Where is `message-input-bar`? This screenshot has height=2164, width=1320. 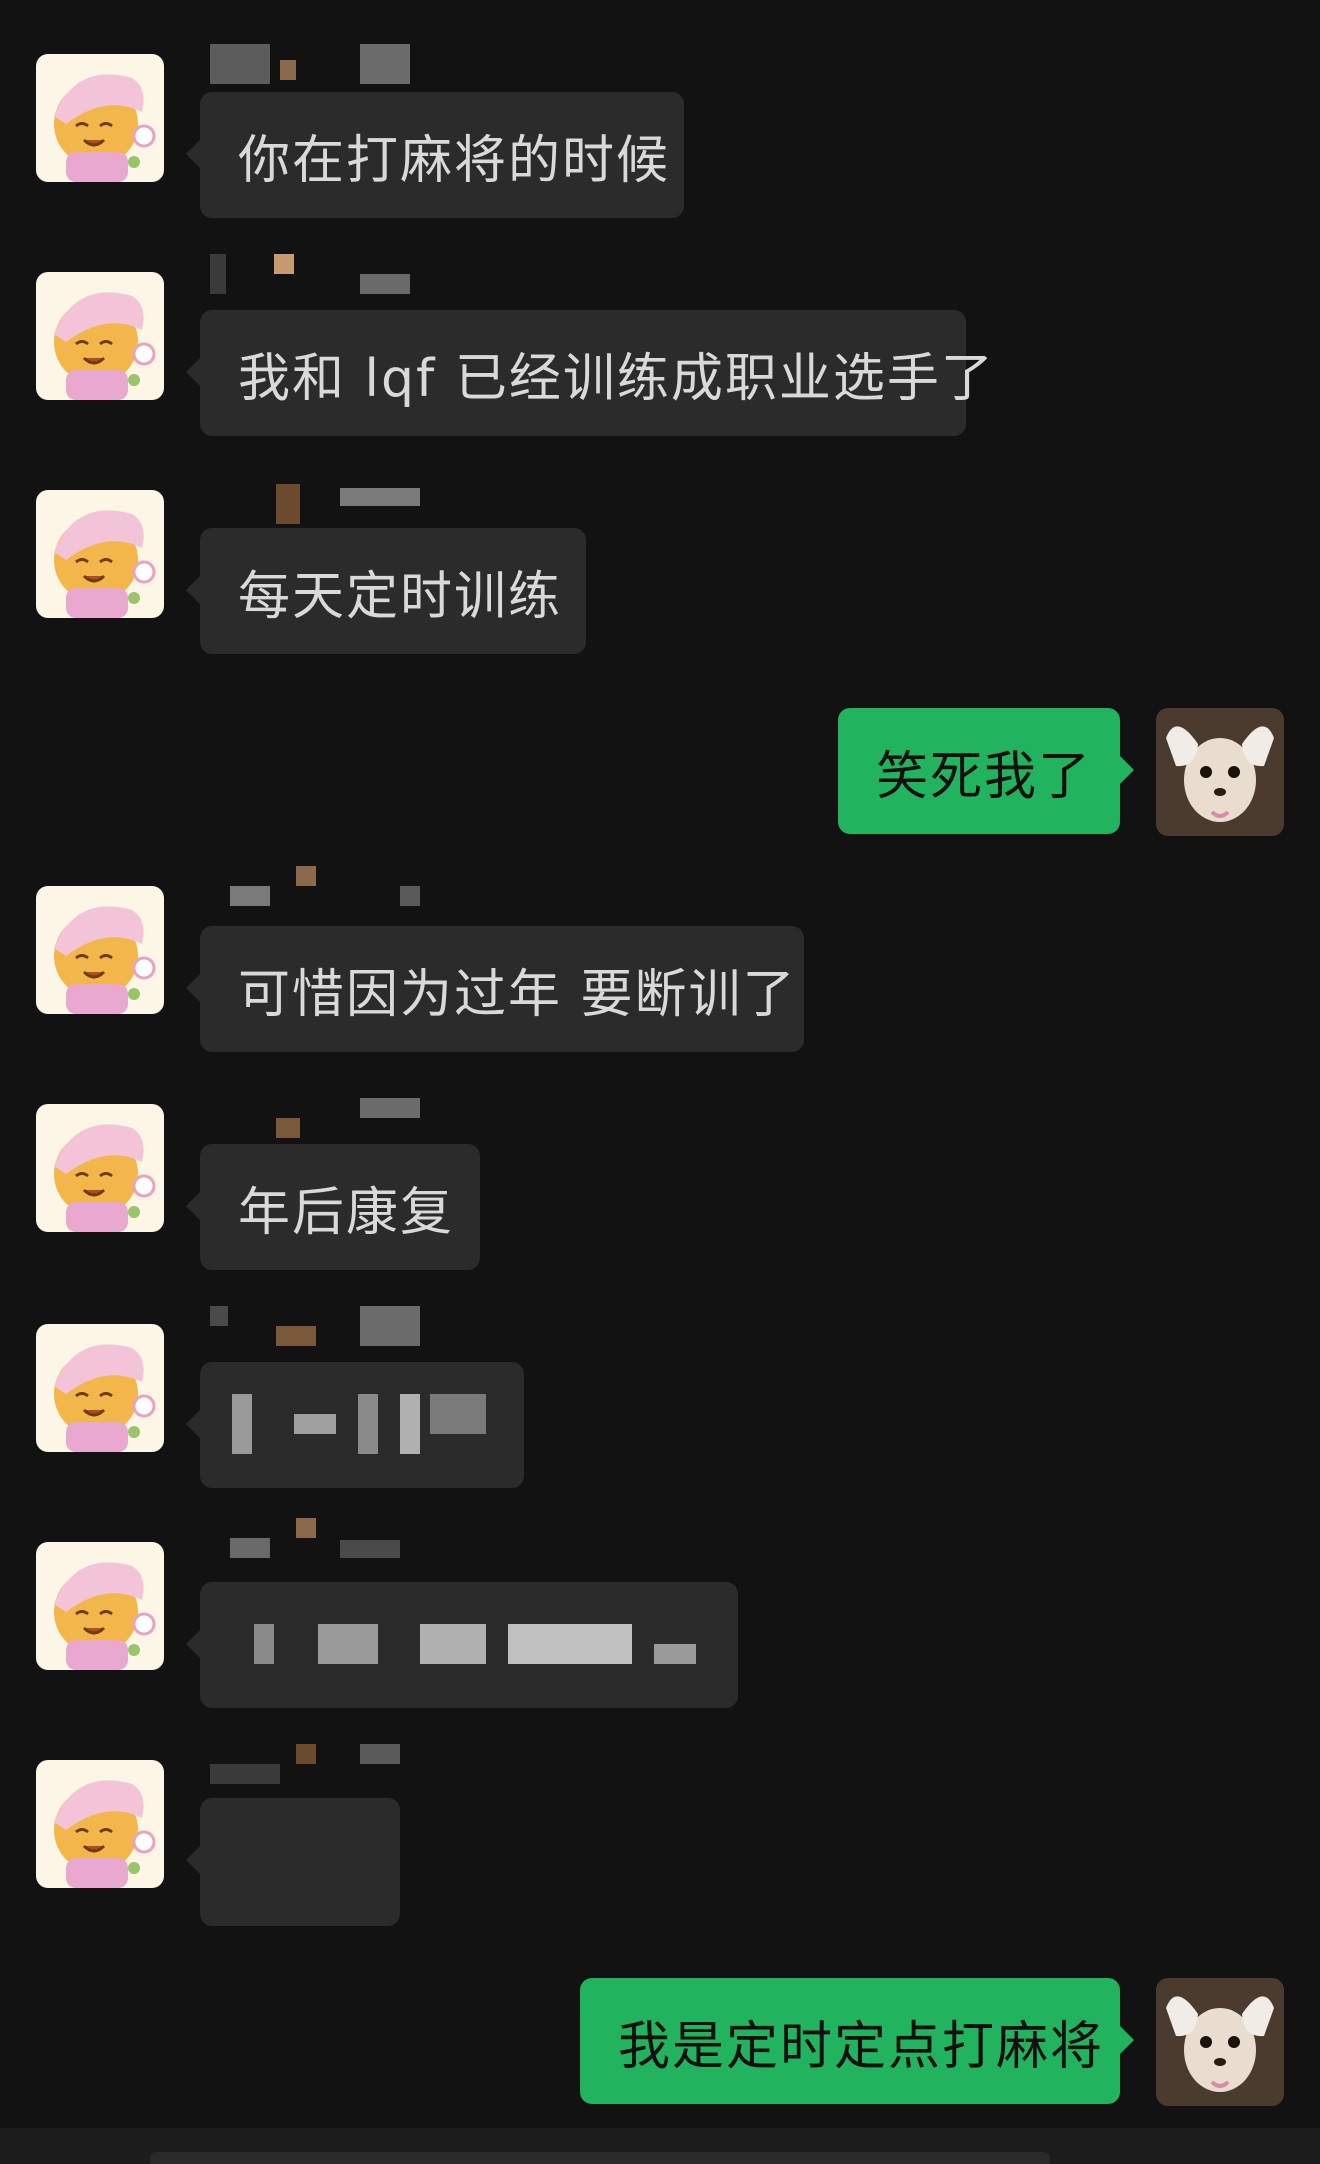 message-input-bar is located at coordinates (600, 2158).